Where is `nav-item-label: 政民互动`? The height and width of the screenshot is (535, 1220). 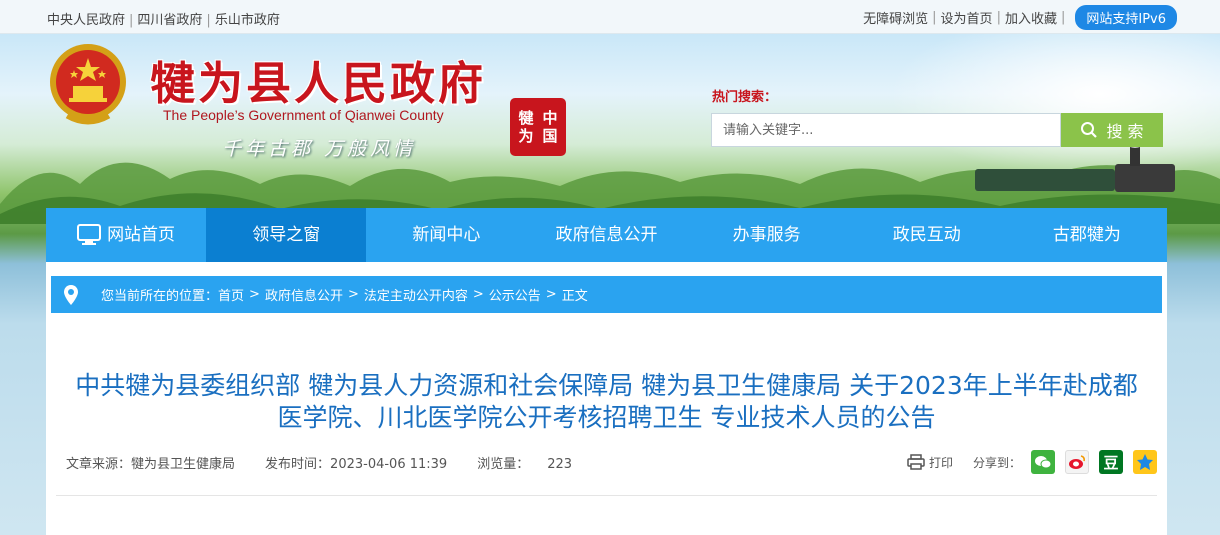
nav-item-label: 政民互动 is located at coordinates (926, 235).